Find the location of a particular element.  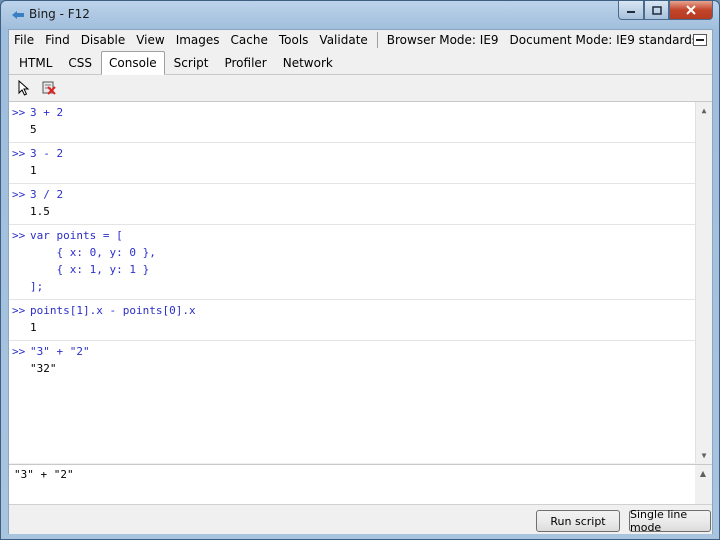

single-line-mode-button: Single line mode is located at coordinates (670, 521).